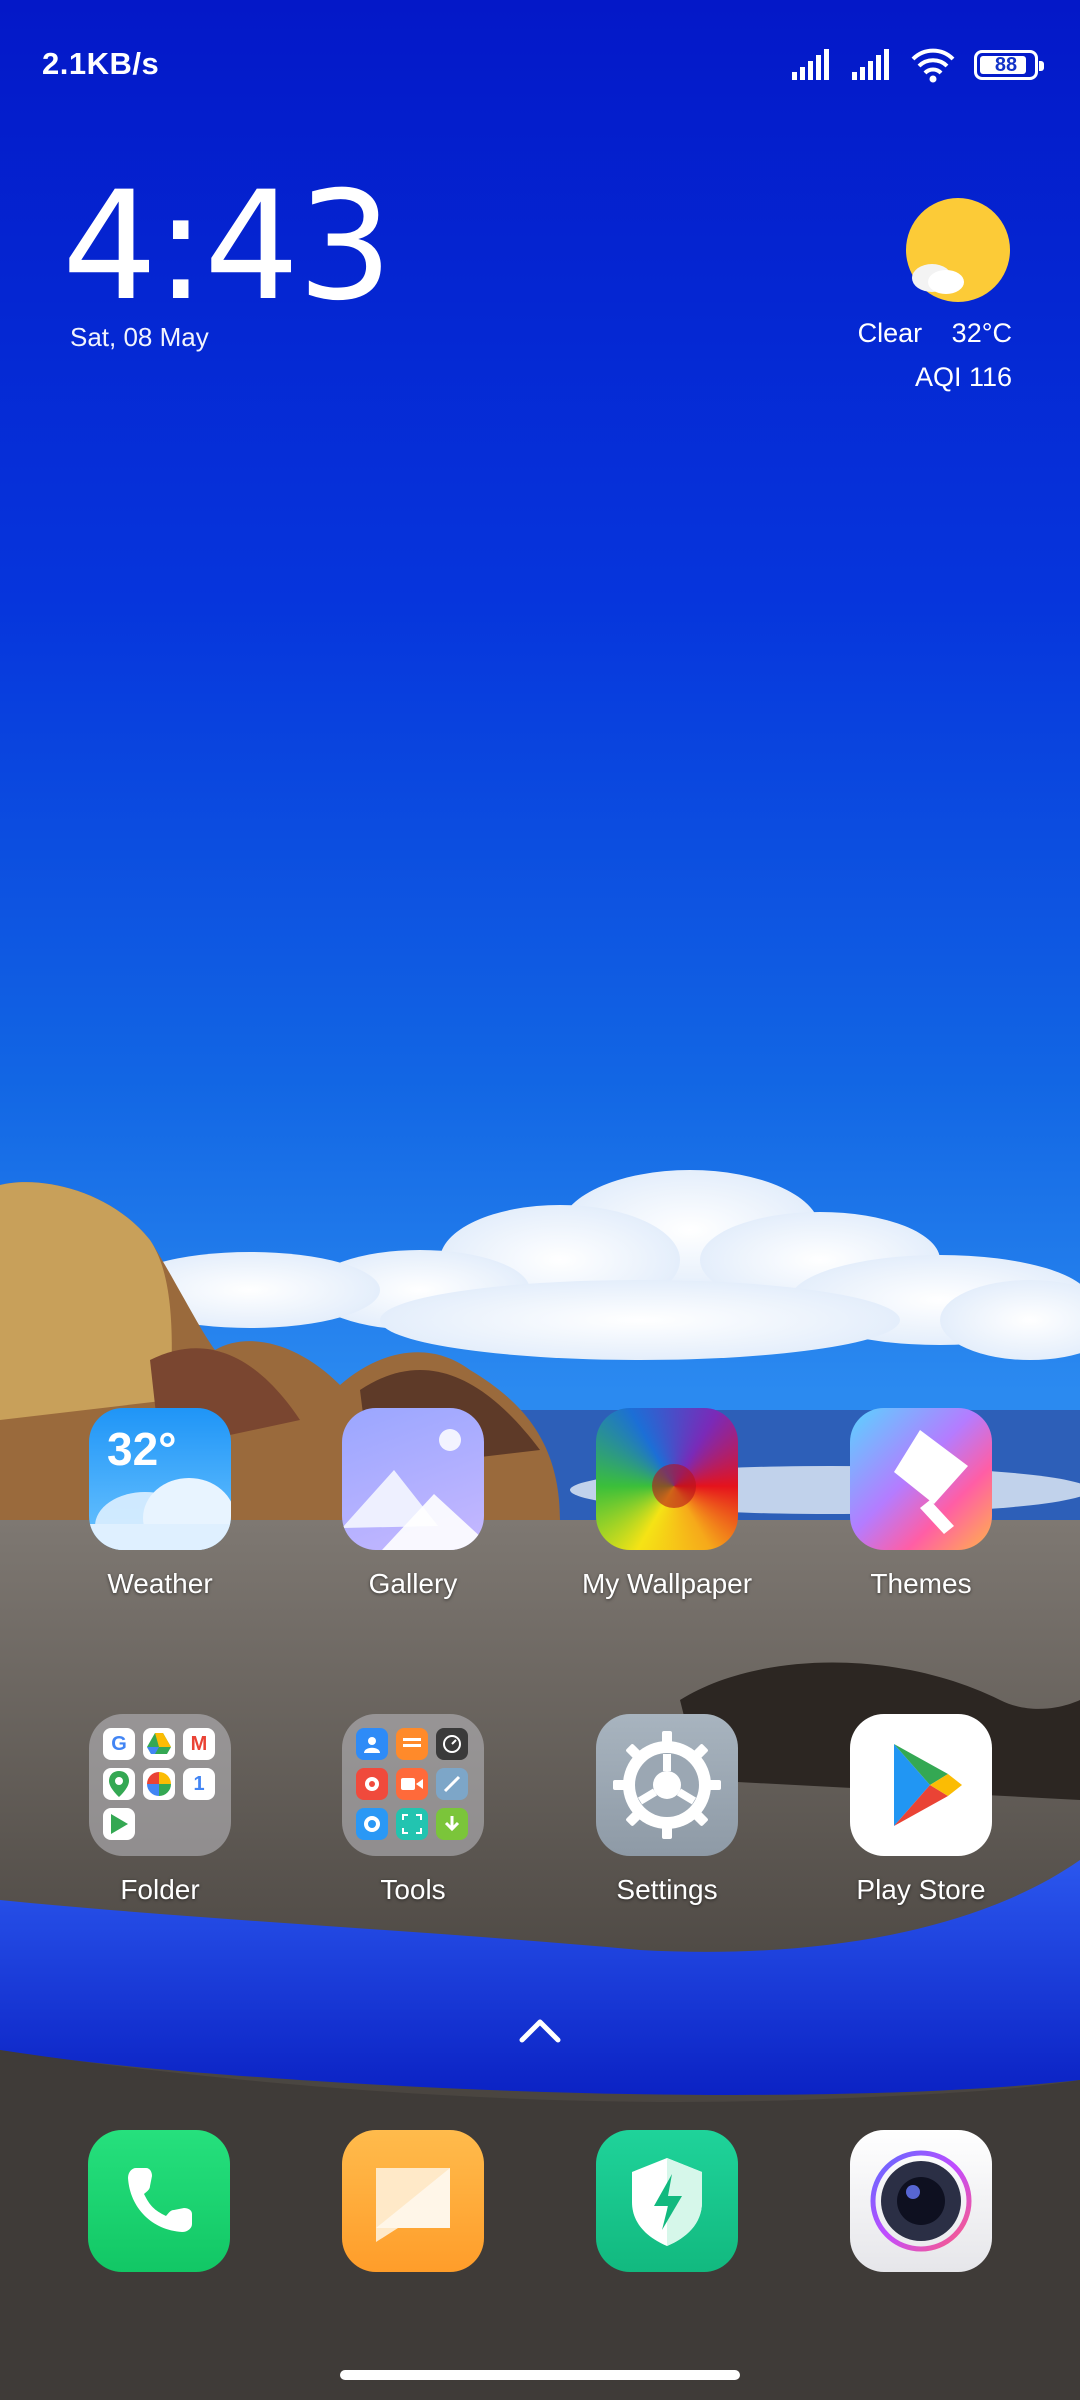 The image size is (1080, 2400). I want to click on app-label: Gallery, so click(413, 1583).